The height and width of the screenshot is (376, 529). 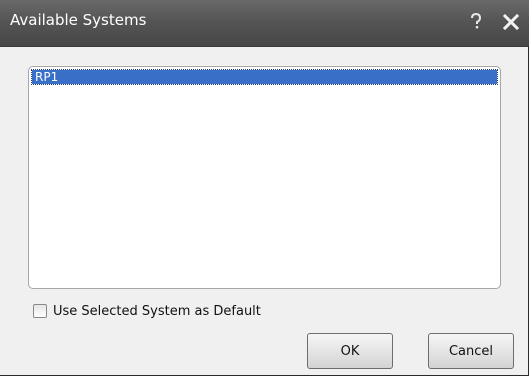 I want to click on default-system-checkbox-label: Use Selected System as Default, so click(x=157, y=311).